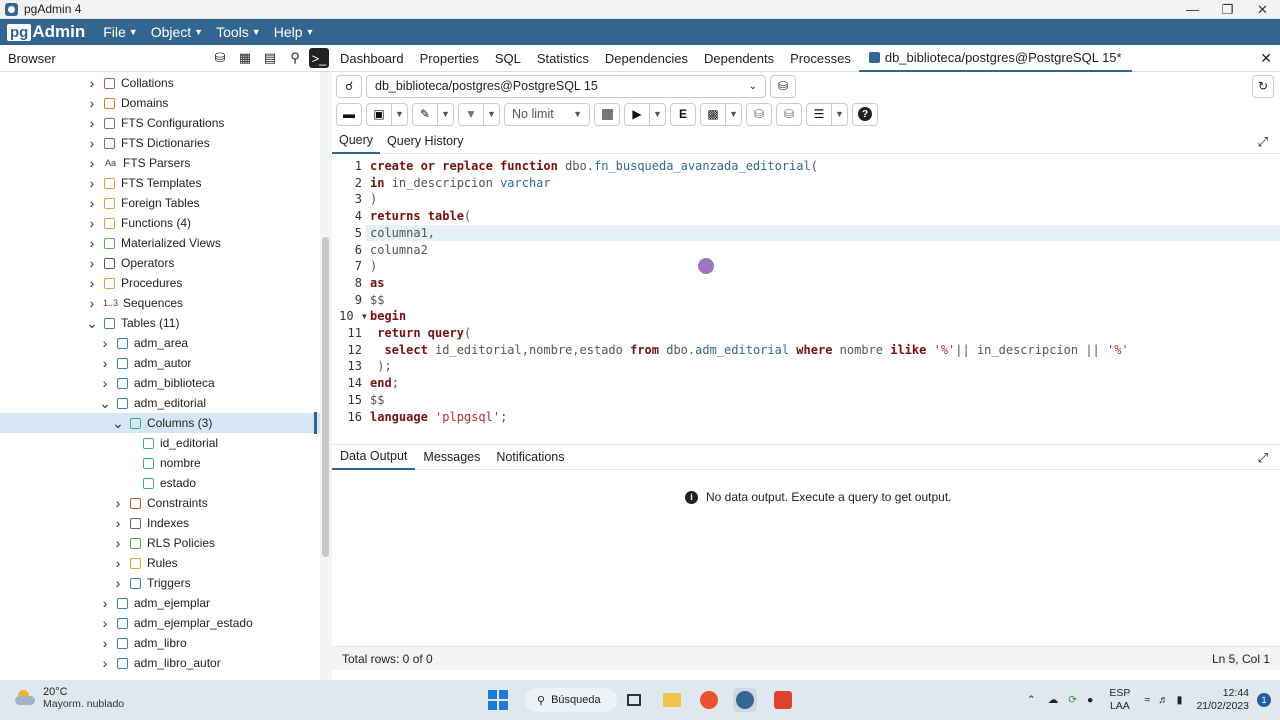 Image resolution: width=1280 pixels, height=720 pixels. I want to click on pgadmin-taskbar-icon, so click(745, 700).